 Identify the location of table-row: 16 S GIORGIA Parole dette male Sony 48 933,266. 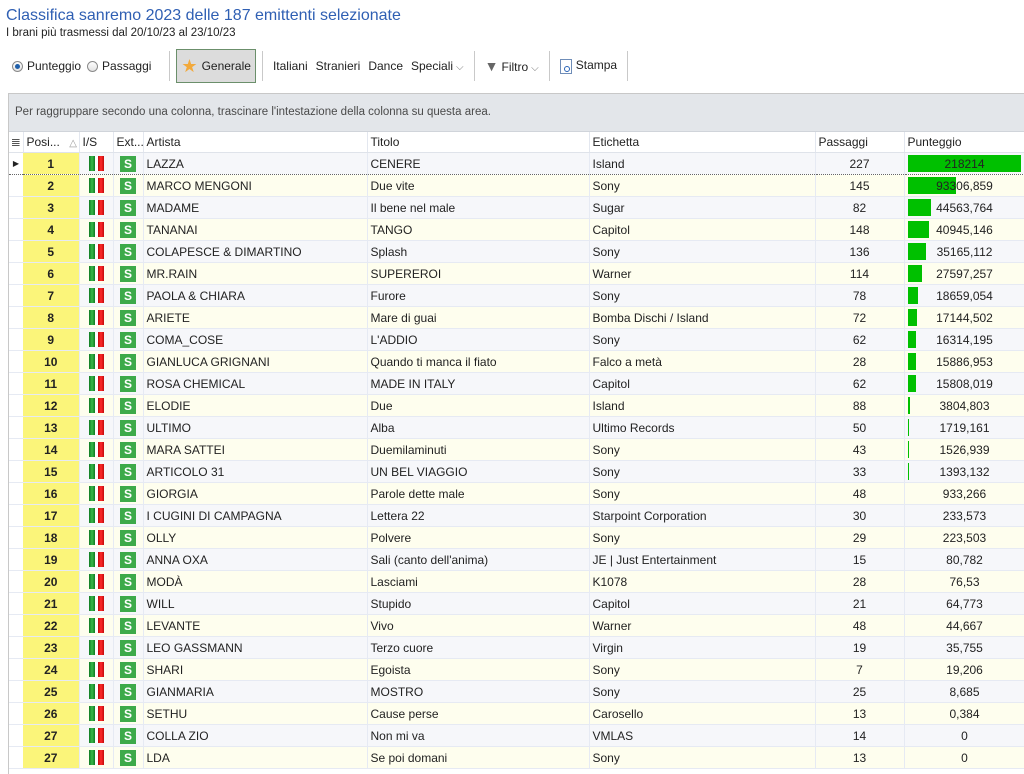
(516, 493).